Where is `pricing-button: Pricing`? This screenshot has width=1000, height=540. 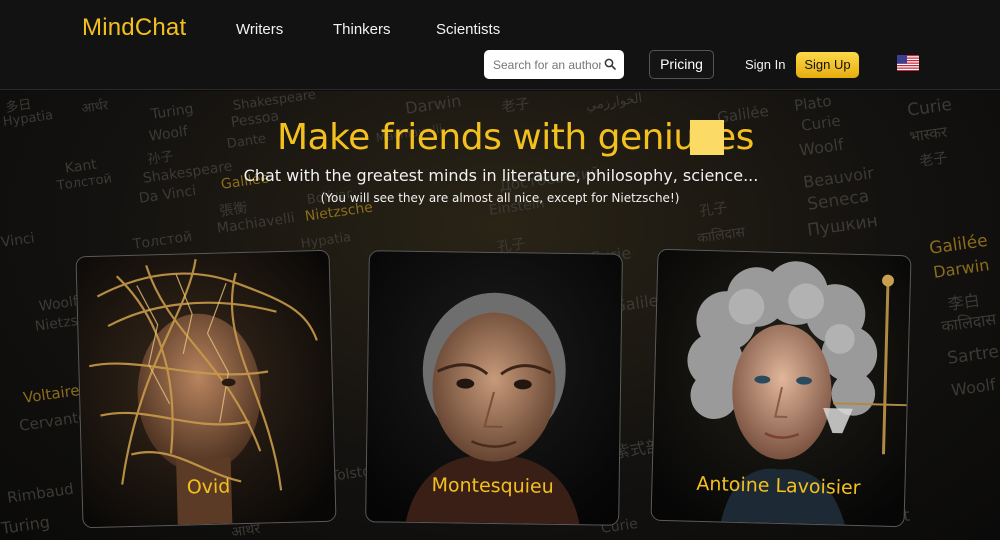
pricing-button: Pricing is located at coordinates (681, 64).